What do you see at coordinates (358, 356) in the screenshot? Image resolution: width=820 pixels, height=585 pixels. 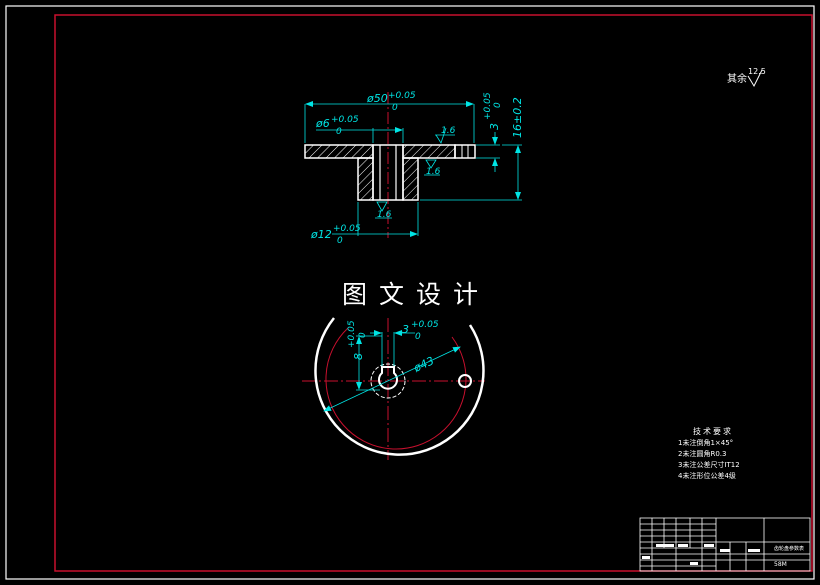 I see `dim-keyway-depth-base: 8` at bounding box center [358, 356].